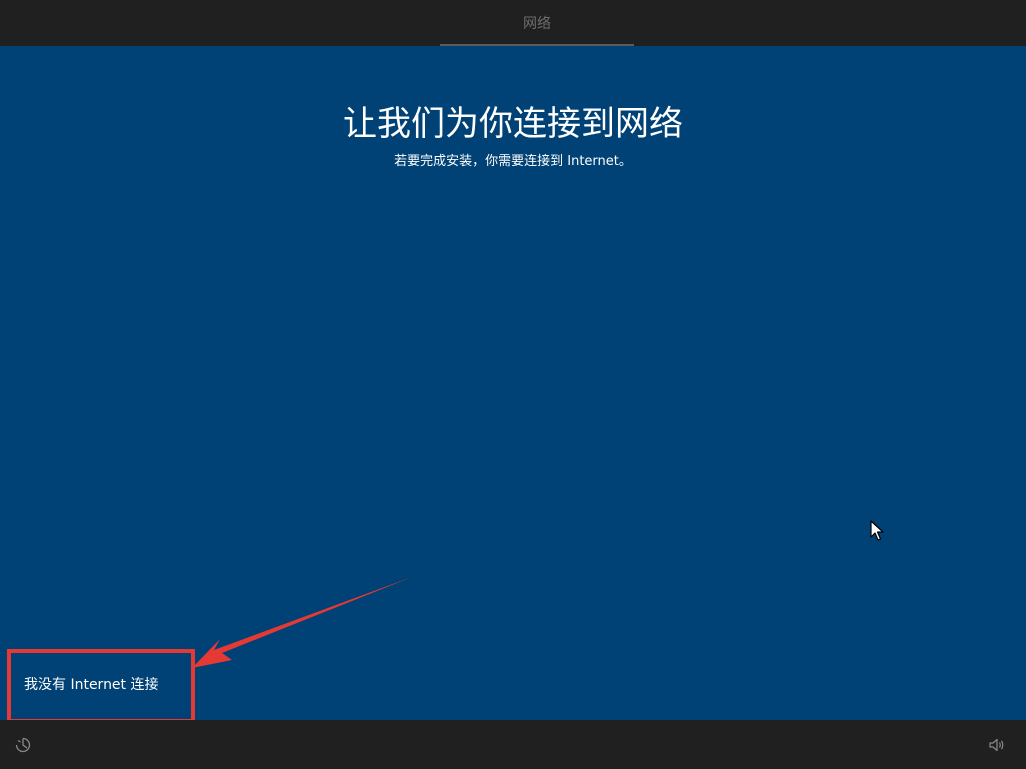  Describe the element at coordinates (23, 745) in the screenshot. I see `ease-of-access-icon` at that location.